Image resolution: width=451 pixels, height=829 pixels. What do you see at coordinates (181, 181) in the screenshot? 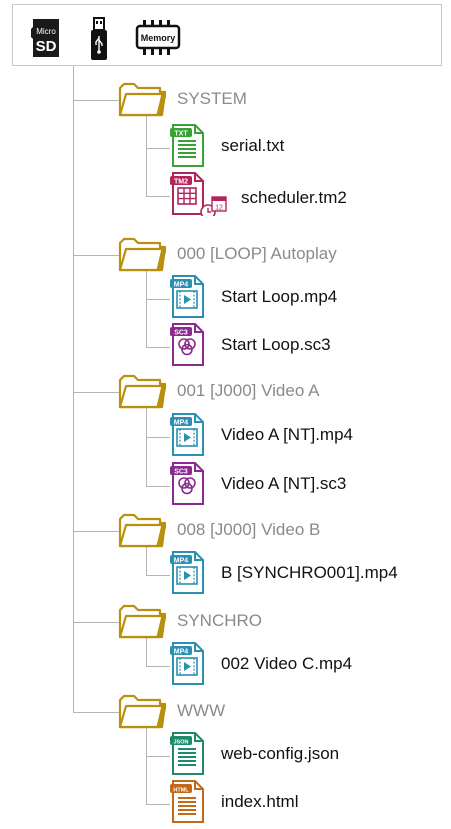
I see `svg-text: TM2` at bounding box center [181, 181].